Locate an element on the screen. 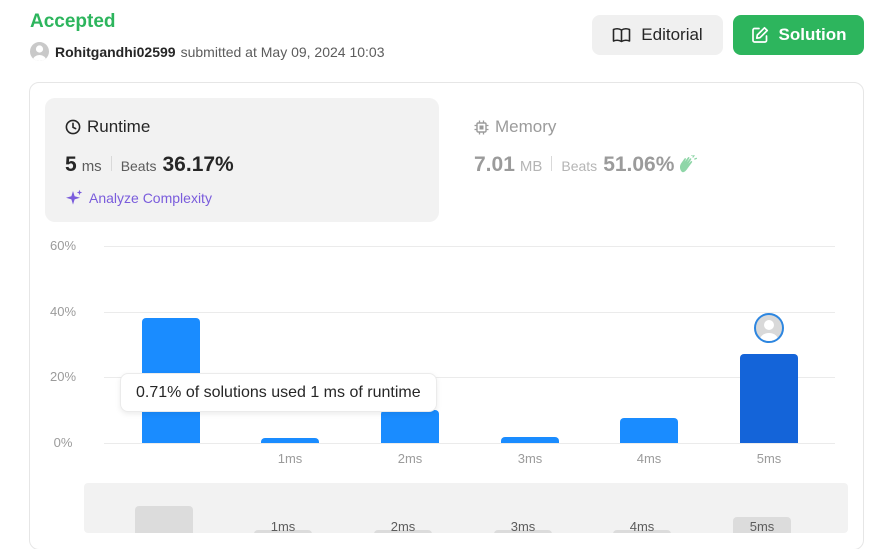  submission-status: Accepted is located at coordinates (73, 21).